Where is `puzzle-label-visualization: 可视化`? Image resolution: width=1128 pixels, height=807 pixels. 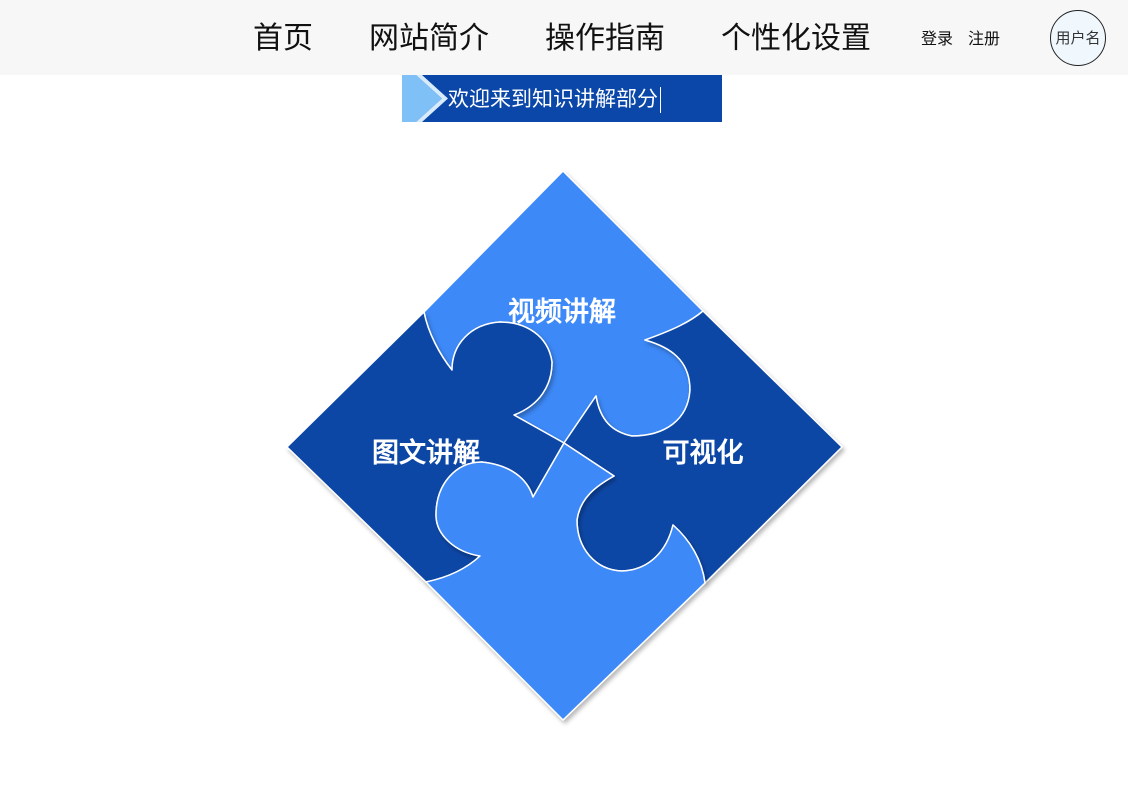 puzzle-label-visualization: 可视化 is located at coordinates (703, 453).